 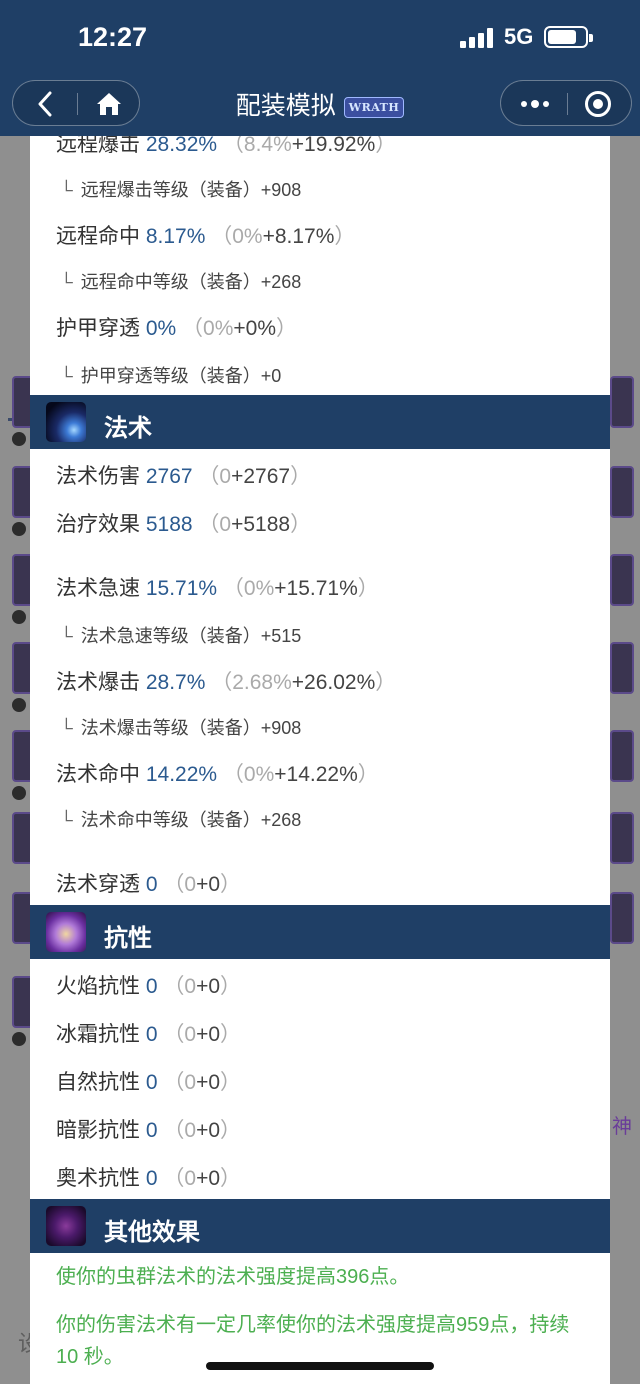 I want to click on stat-breakdown: （8.4%+19.92%）, so click(x=309, y=146).